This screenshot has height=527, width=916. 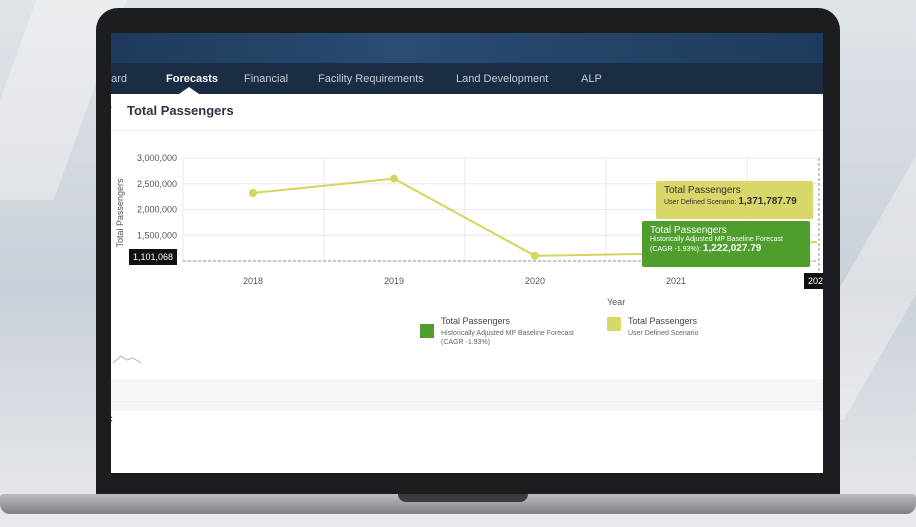 What do you see at coordinates (663, 333) in the screenshot?
I see `legend-sub-user-defined: User Defined Scenario` at bounding box center [663, 333].